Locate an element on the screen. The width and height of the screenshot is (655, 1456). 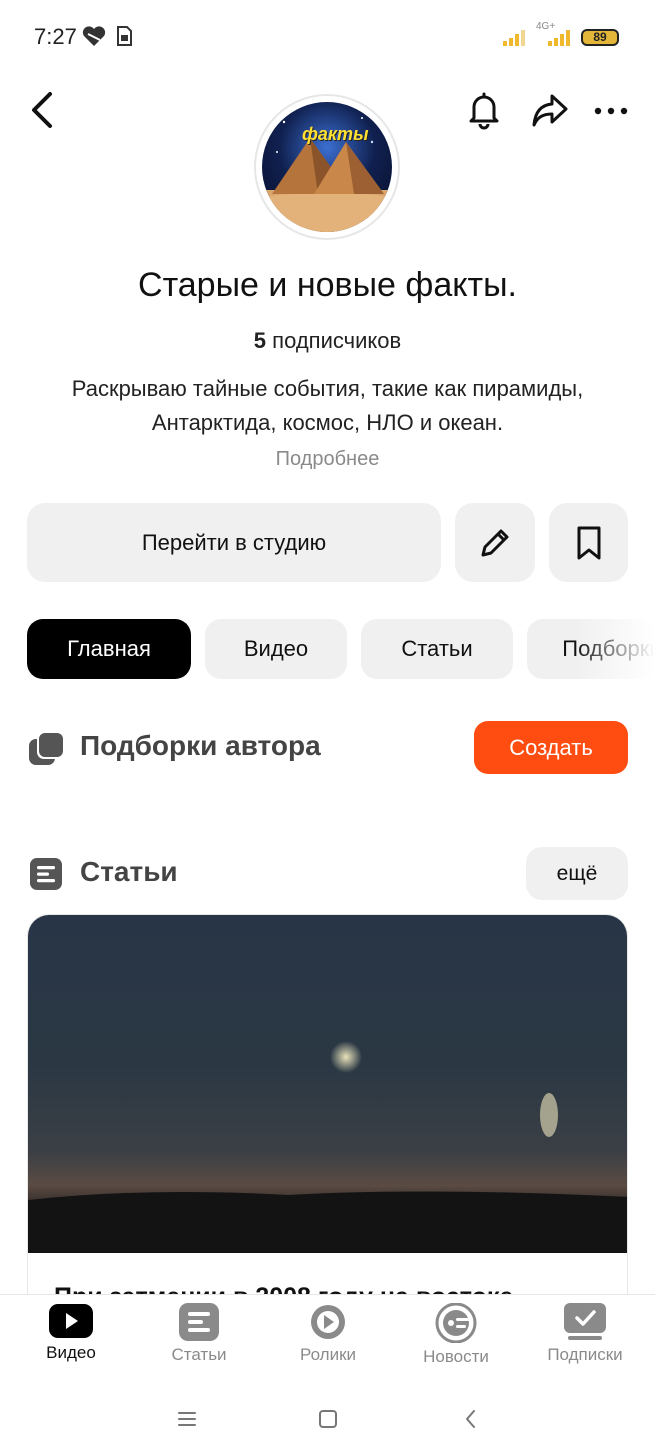
notifications-button is located at coordinates (484, 110).